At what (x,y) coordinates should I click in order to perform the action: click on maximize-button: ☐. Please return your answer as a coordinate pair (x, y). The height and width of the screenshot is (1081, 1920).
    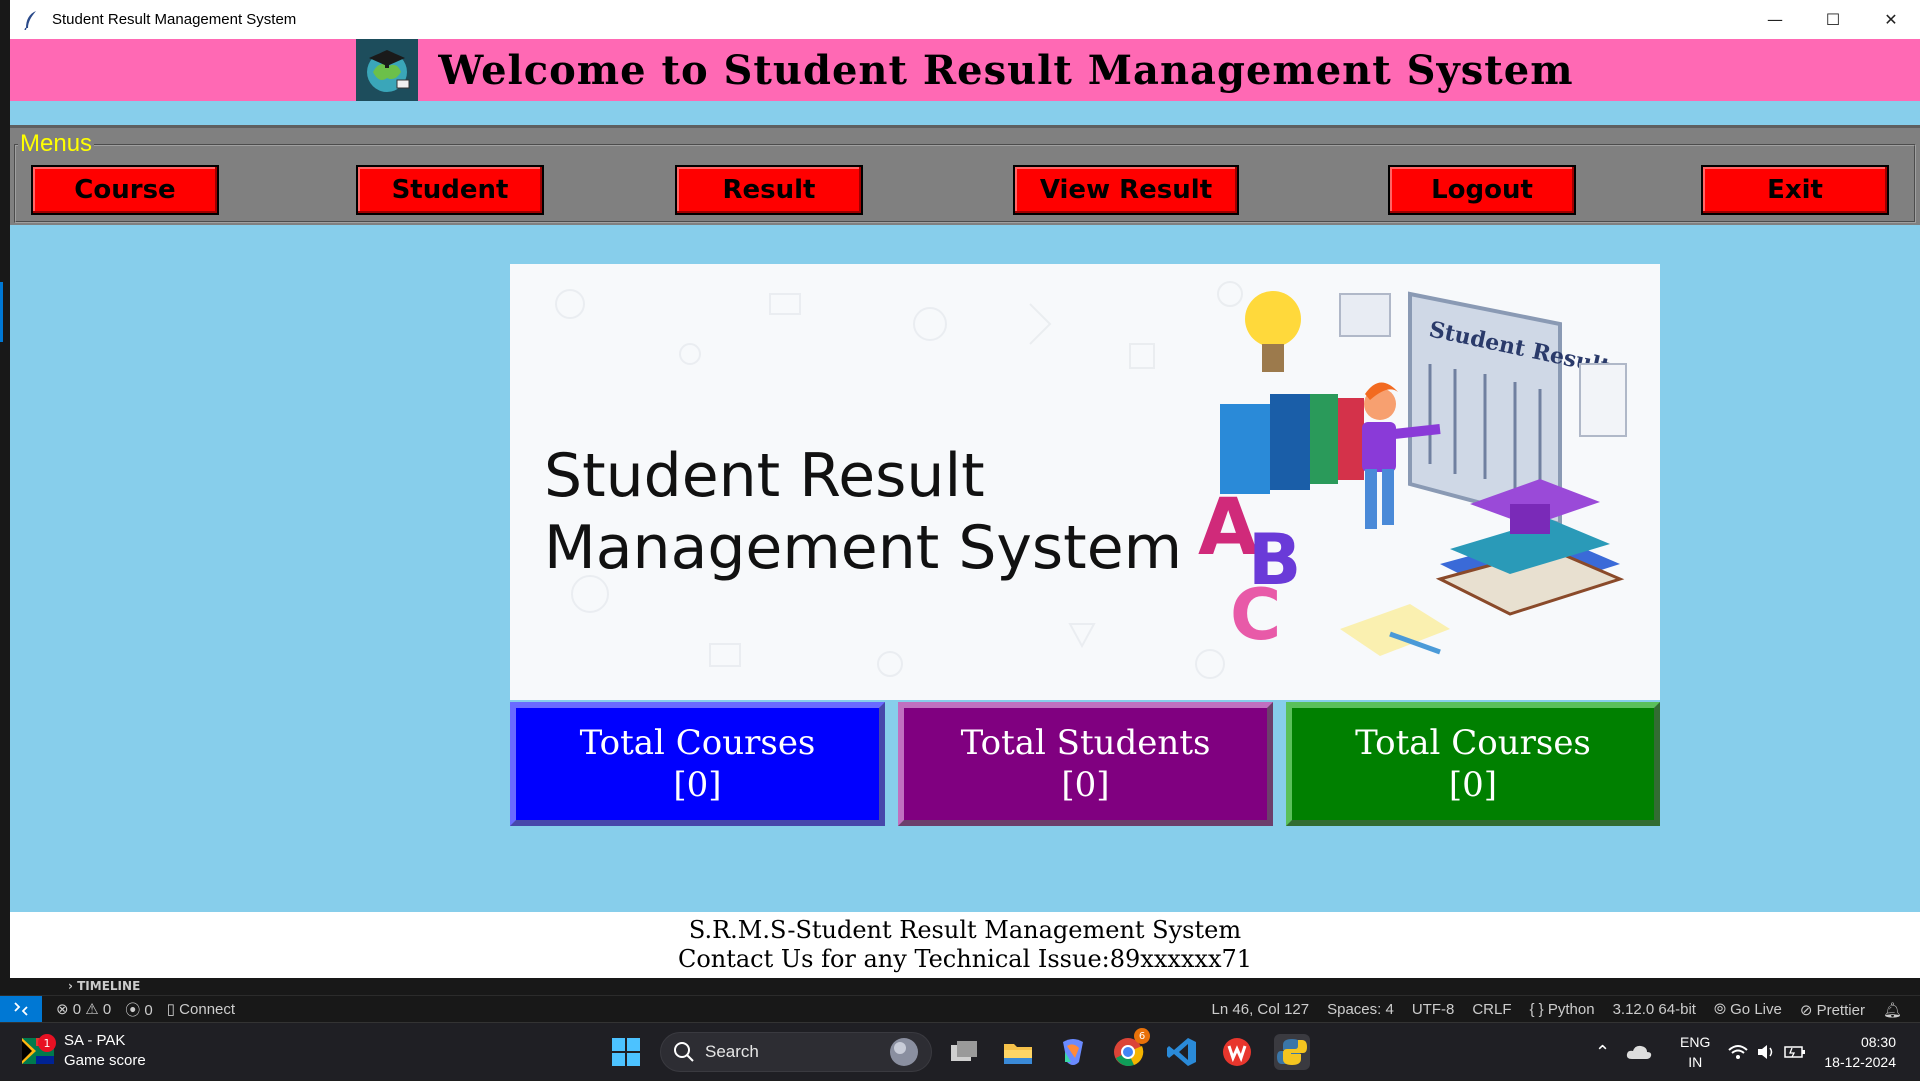
    Looking at the image, I should click on (1833, 19).